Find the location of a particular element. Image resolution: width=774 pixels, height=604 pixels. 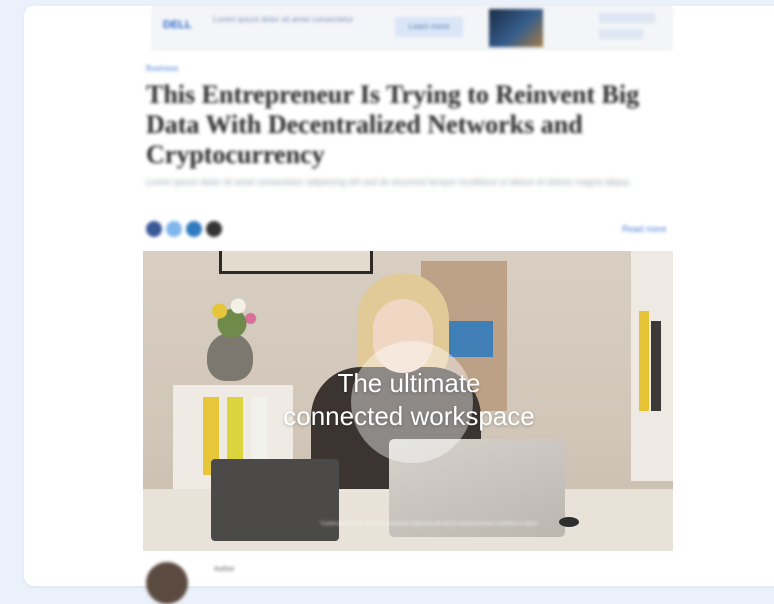

share-bar is located at coordinates (184, 229).